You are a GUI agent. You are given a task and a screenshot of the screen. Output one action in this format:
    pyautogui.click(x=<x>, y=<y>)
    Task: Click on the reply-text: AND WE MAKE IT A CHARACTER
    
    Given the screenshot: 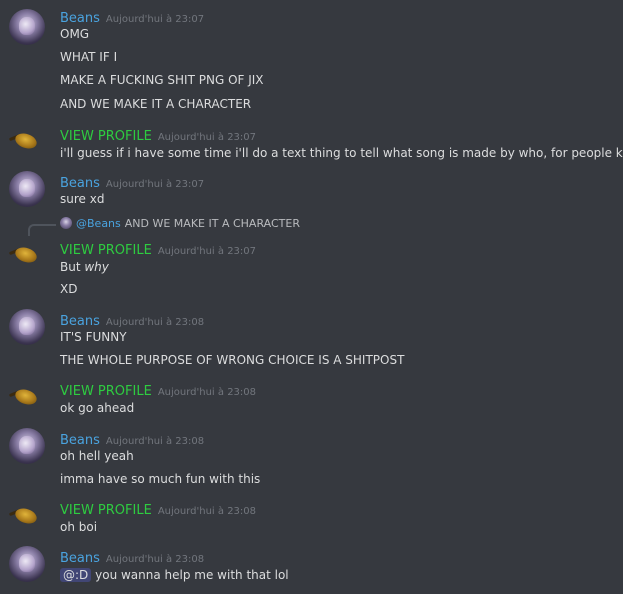 What is the action you would take?
    pyautogui.click(x=212, y=223)
    